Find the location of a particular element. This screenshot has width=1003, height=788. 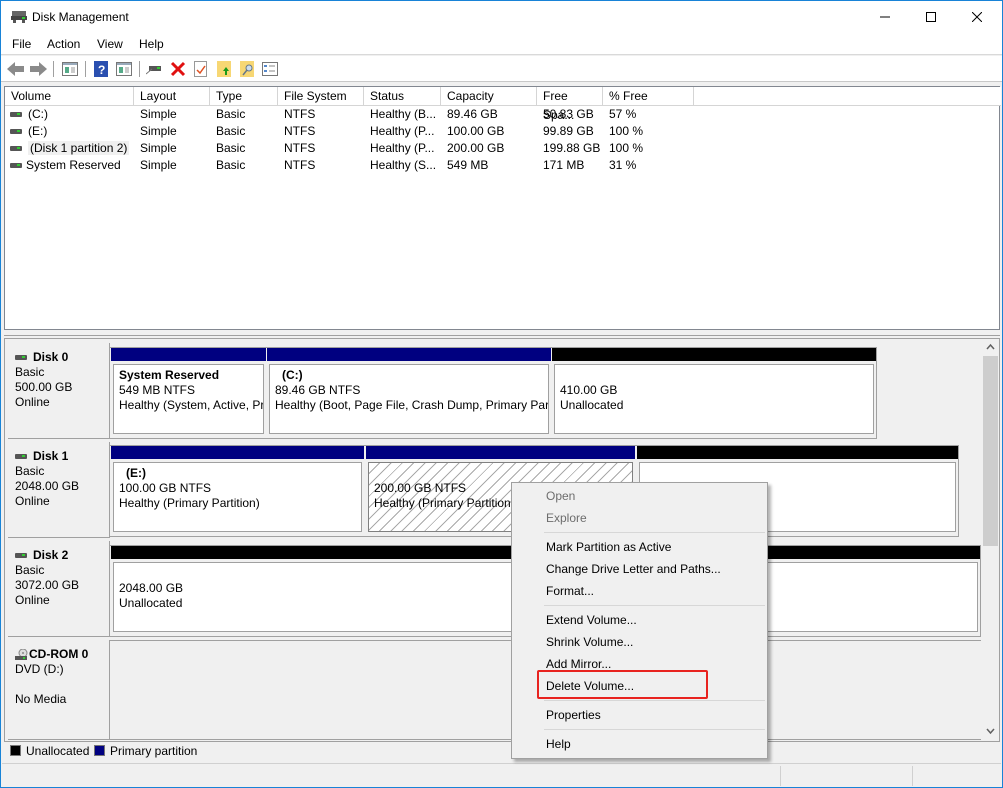

menu-item-properties: Properties is located at coordinates (639, 715).